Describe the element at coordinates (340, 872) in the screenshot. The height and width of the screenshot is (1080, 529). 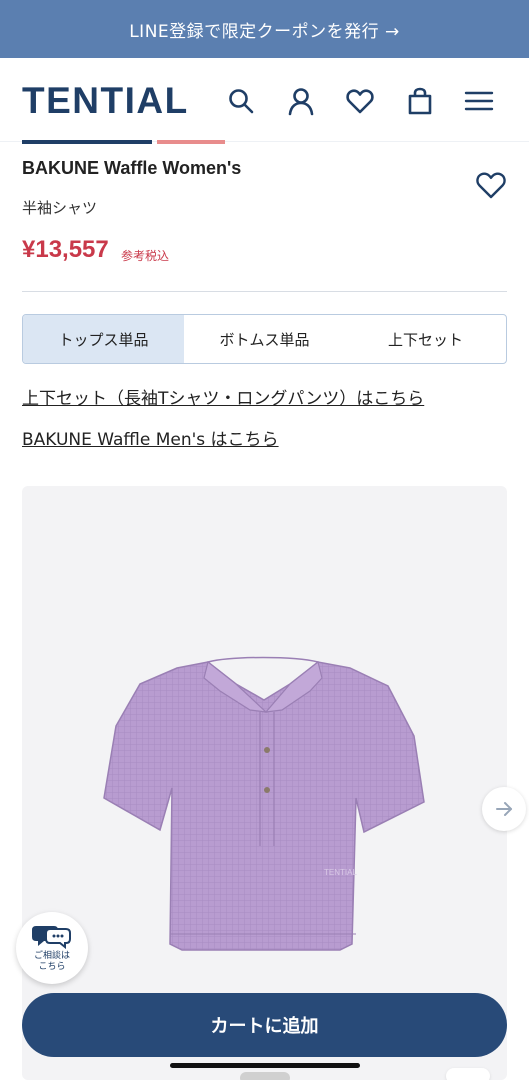
I see `shirt-brand-print: TENTIAL` at that location.